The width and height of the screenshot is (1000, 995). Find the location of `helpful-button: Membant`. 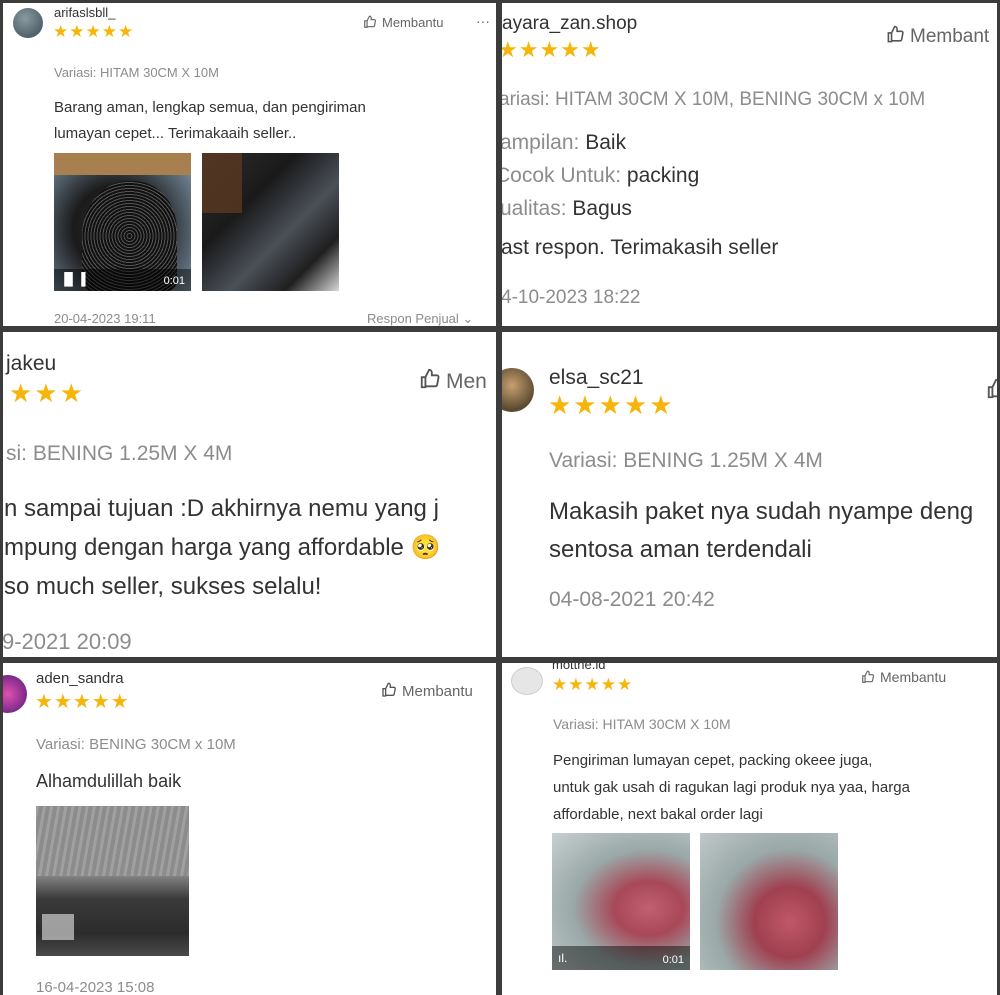

helpful-button: Membant is located at coordinates (937, 36).